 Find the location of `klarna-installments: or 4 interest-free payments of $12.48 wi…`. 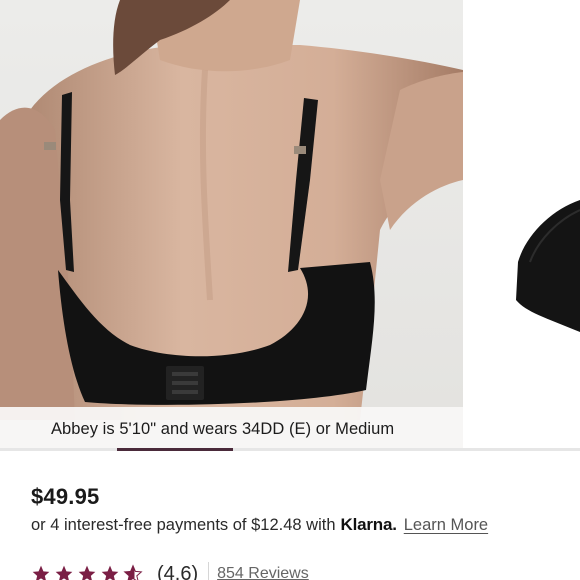

klarna-installments: or 4 interest-free payments of $12.48 wi… is located at coordinates (259, 525).